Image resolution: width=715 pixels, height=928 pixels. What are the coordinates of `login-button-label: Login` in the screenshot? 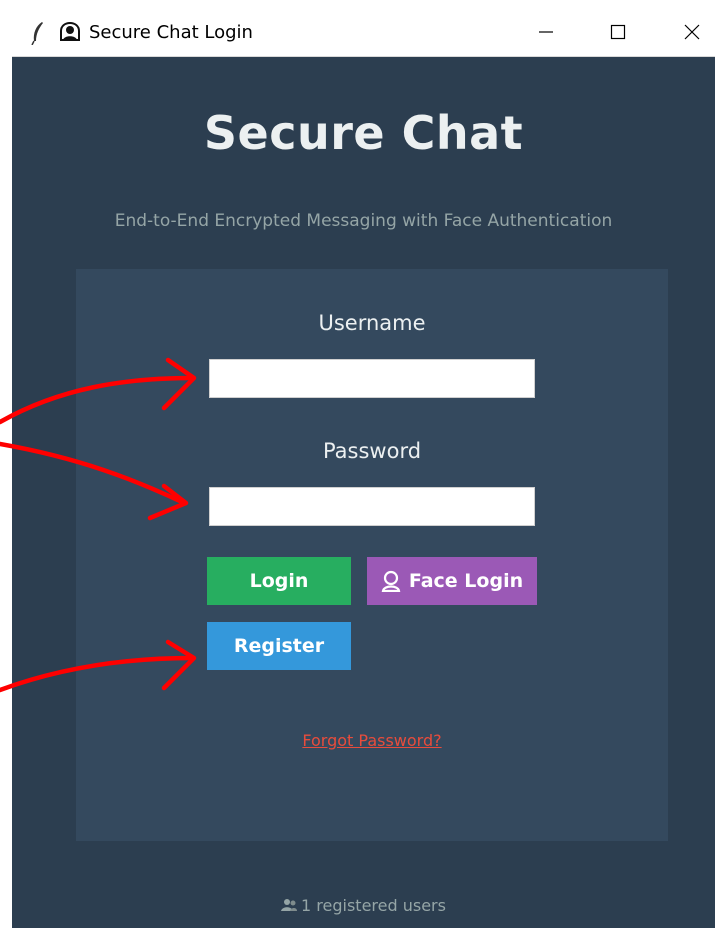 It's located at (279, 581).